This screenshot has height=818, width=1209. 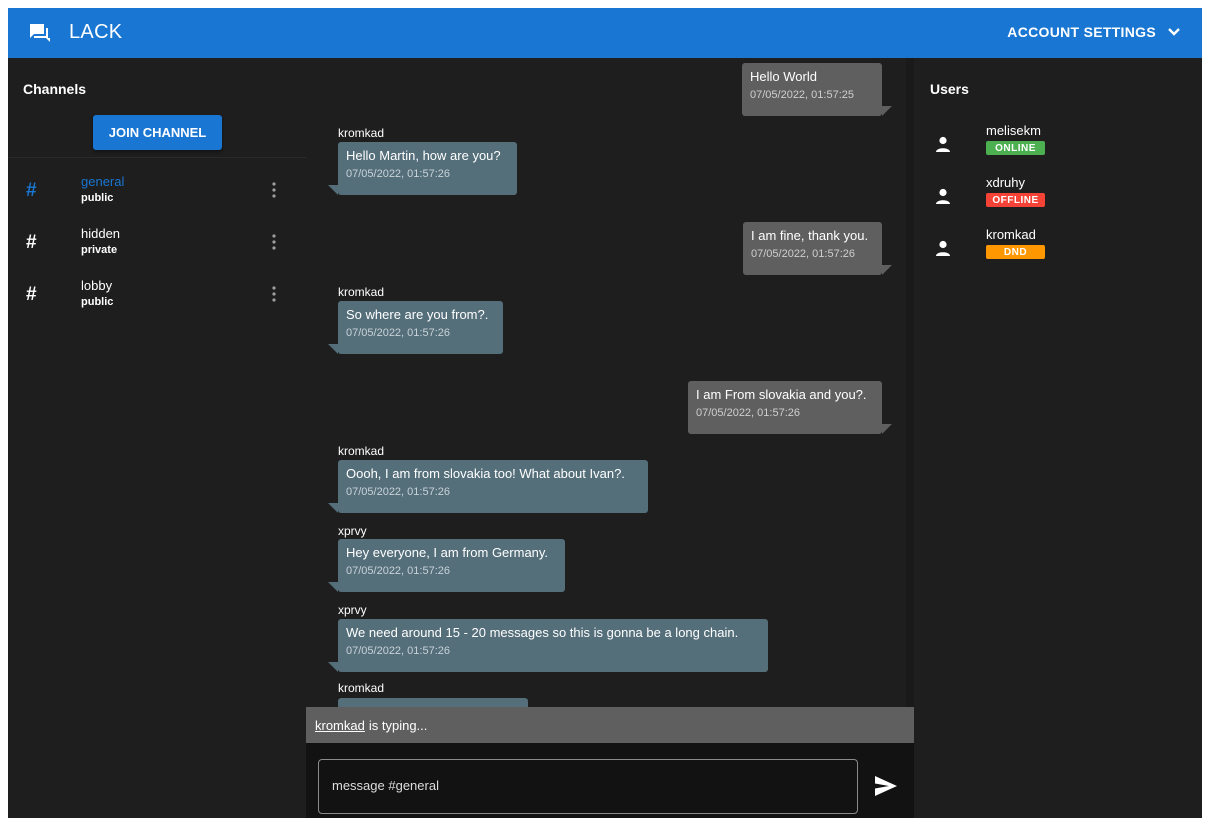 What do you see at coordinates (103, 181) in the screenshot?
I see `channel-name: general` at bounding box center [103, 181].